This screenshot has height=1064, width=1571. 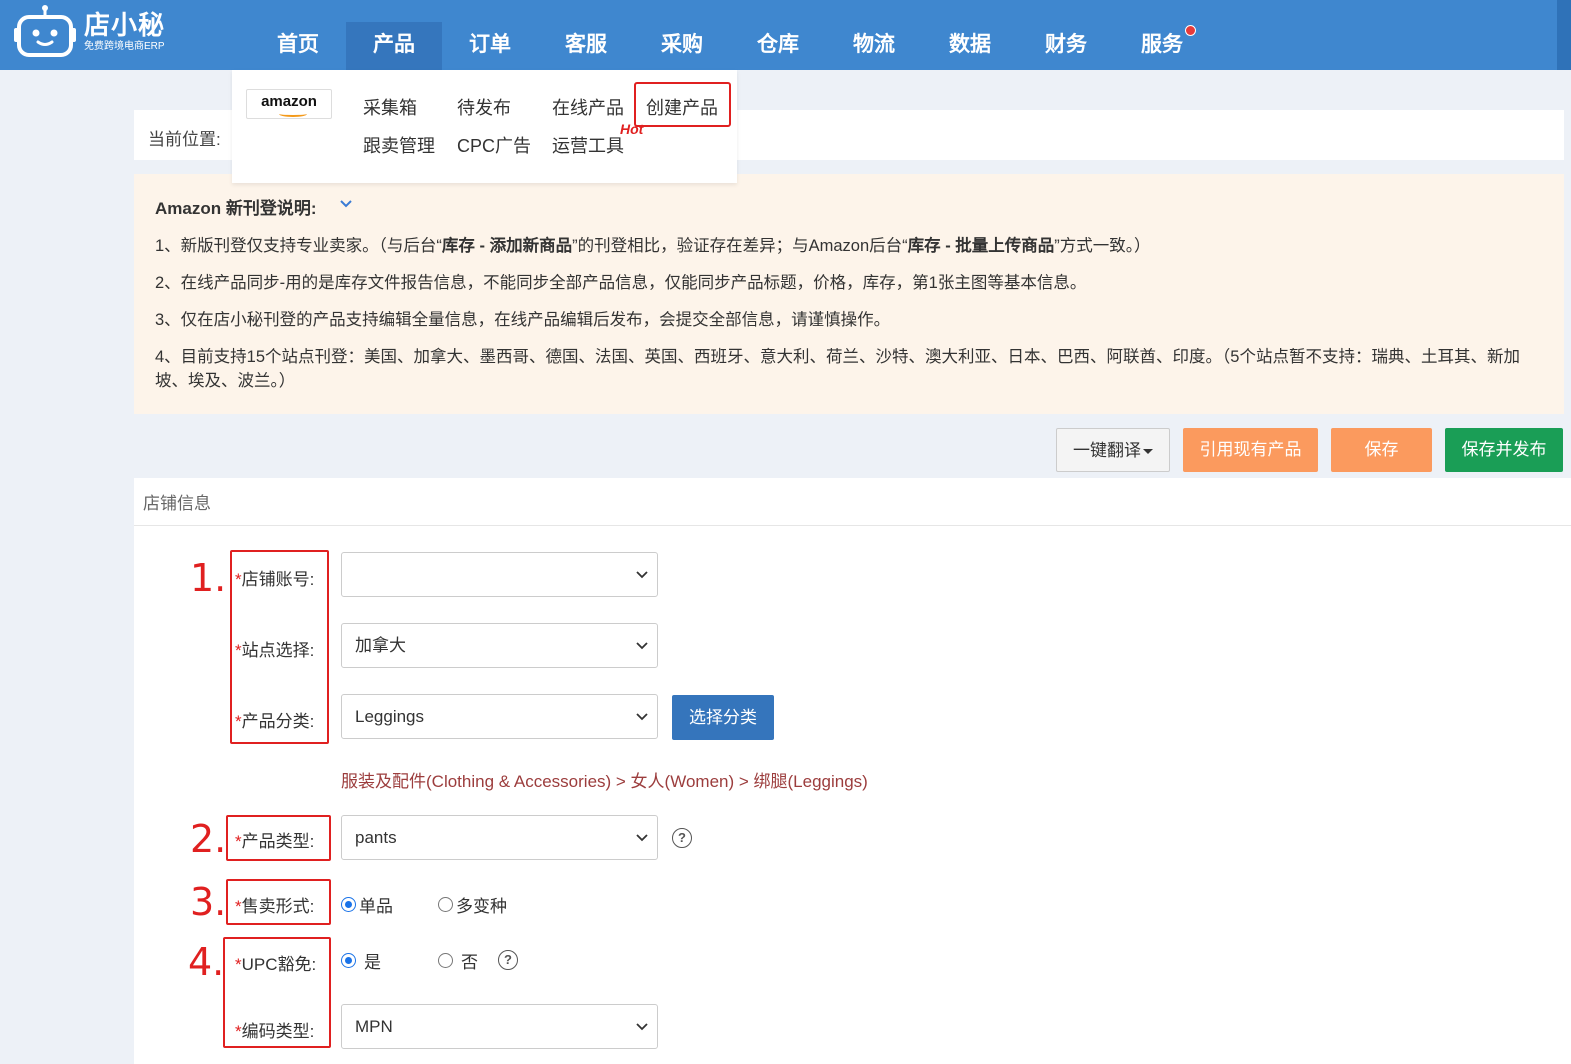 What do you see at coordinates (374, 1026) in the screenshot?
I see `code-type-value: MPN` at bounding box center [374, 1026].